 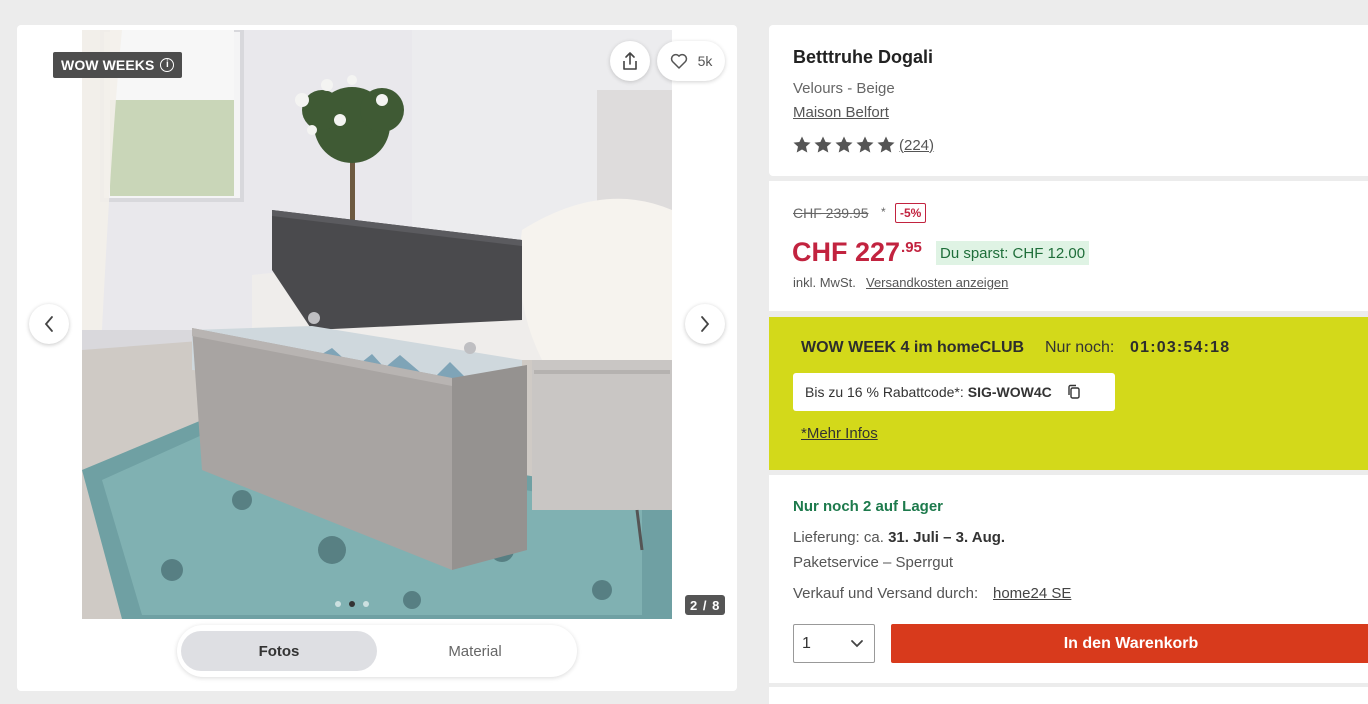 I want to click on promo-title: WOW WEEK 4 im homeCLUB, so click(x=913, y=347).